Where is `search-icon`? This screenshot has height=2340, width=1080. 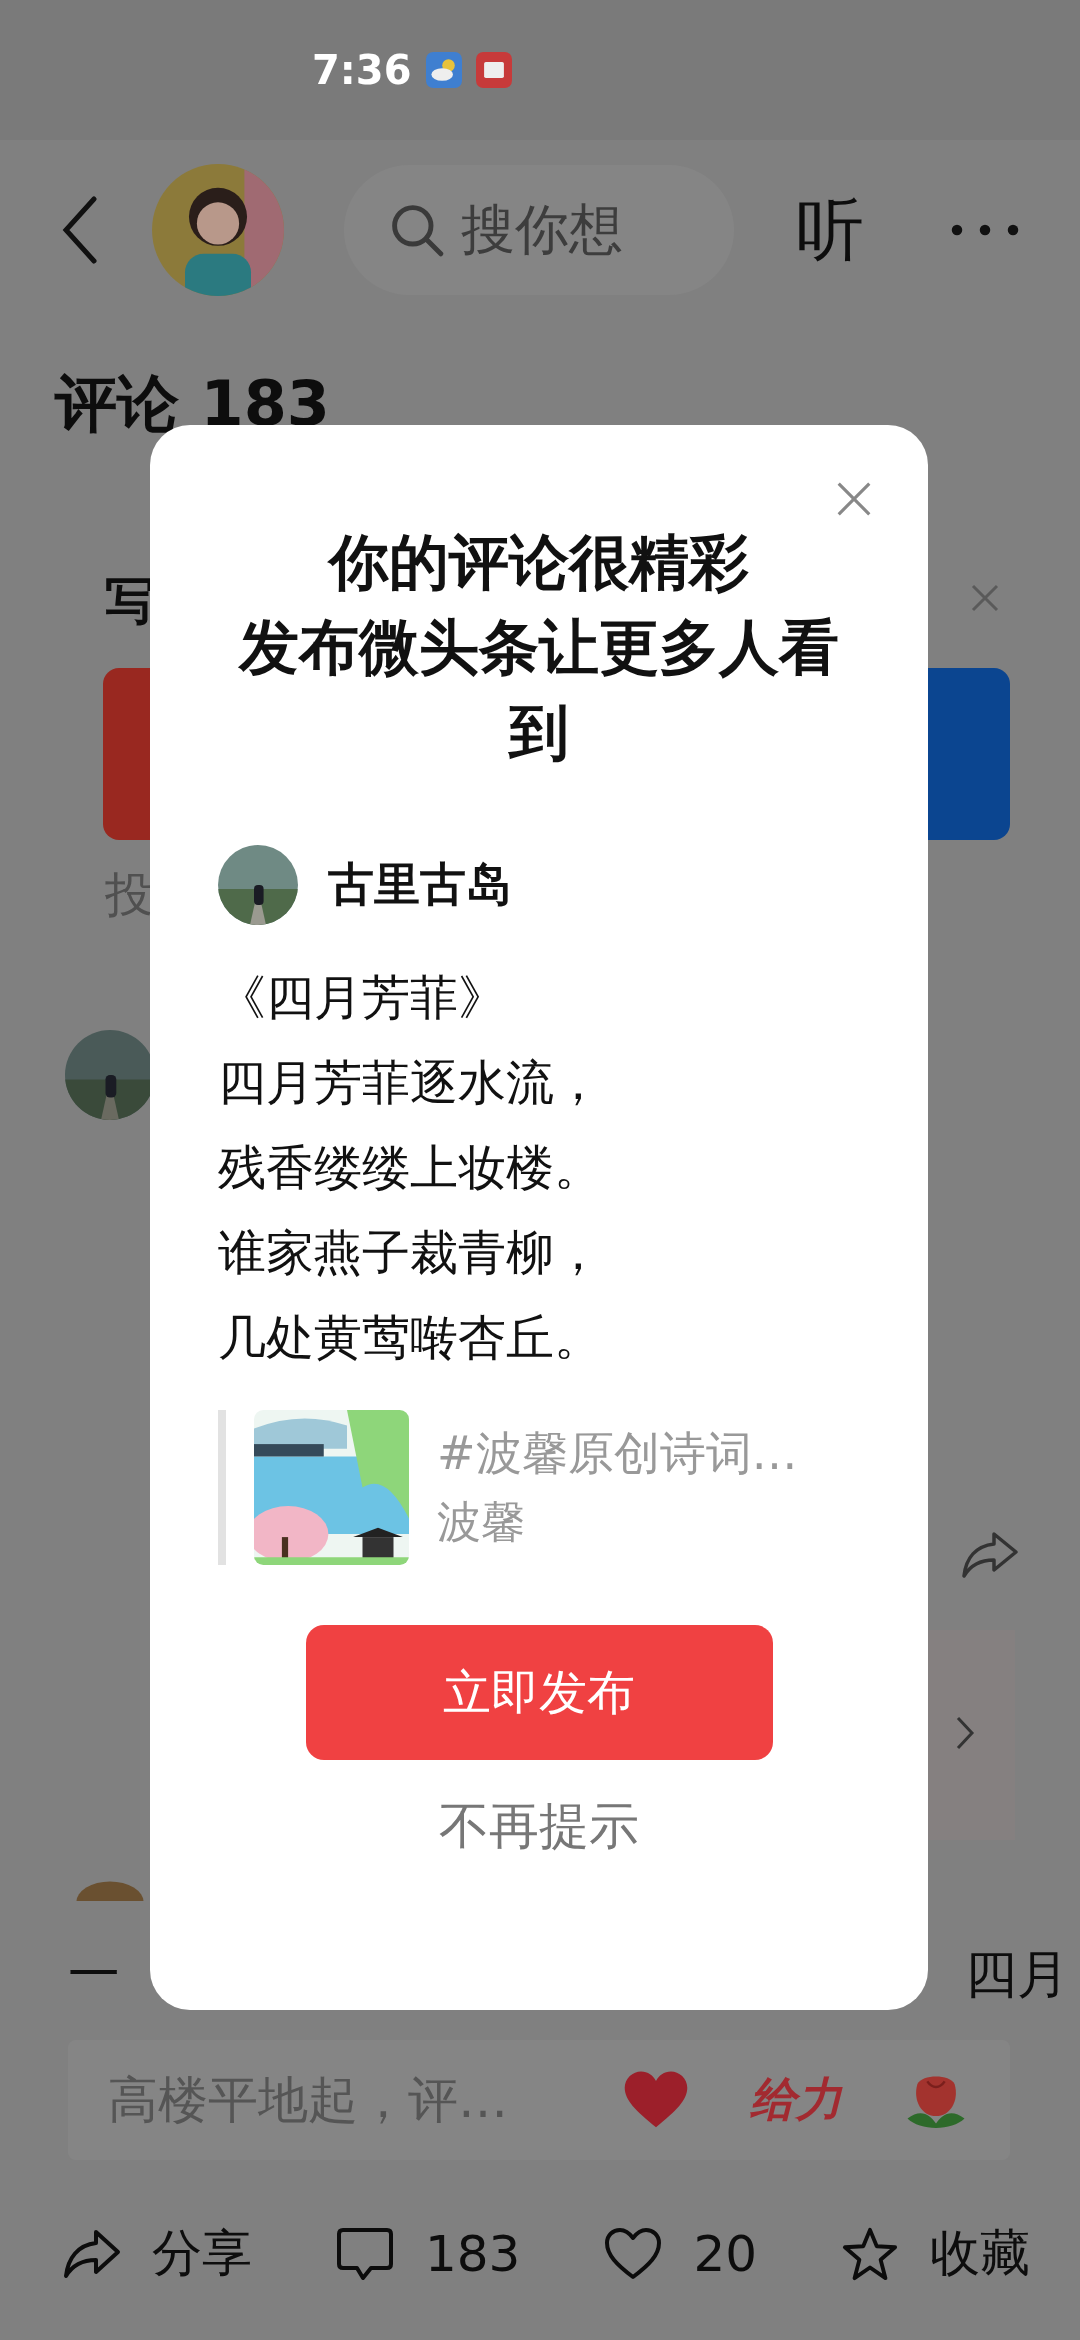 search-icon is located at coordinates (417, 230).